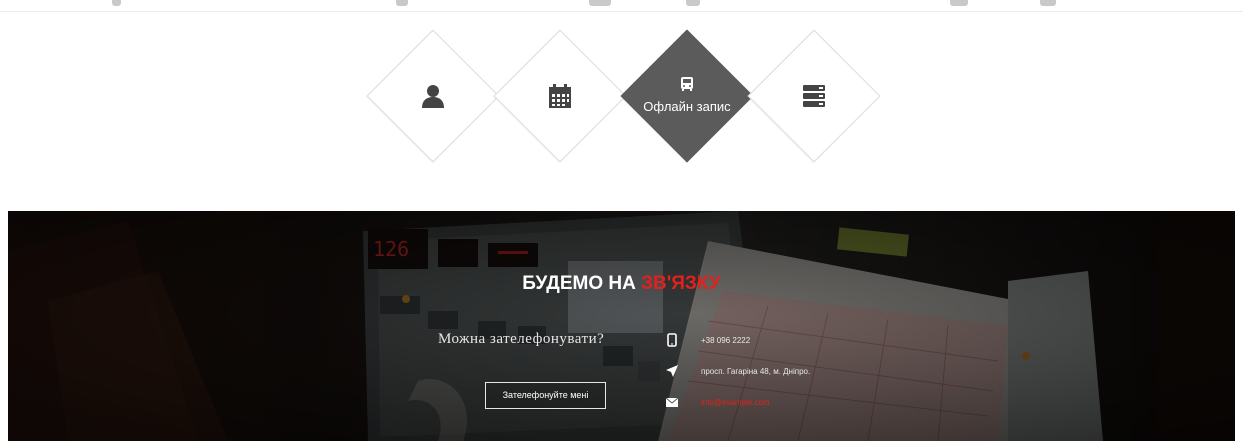  Describe the element at coordinates (725, 340) in the screenshot. I see `phone-number: +38 096 2222` at that location.